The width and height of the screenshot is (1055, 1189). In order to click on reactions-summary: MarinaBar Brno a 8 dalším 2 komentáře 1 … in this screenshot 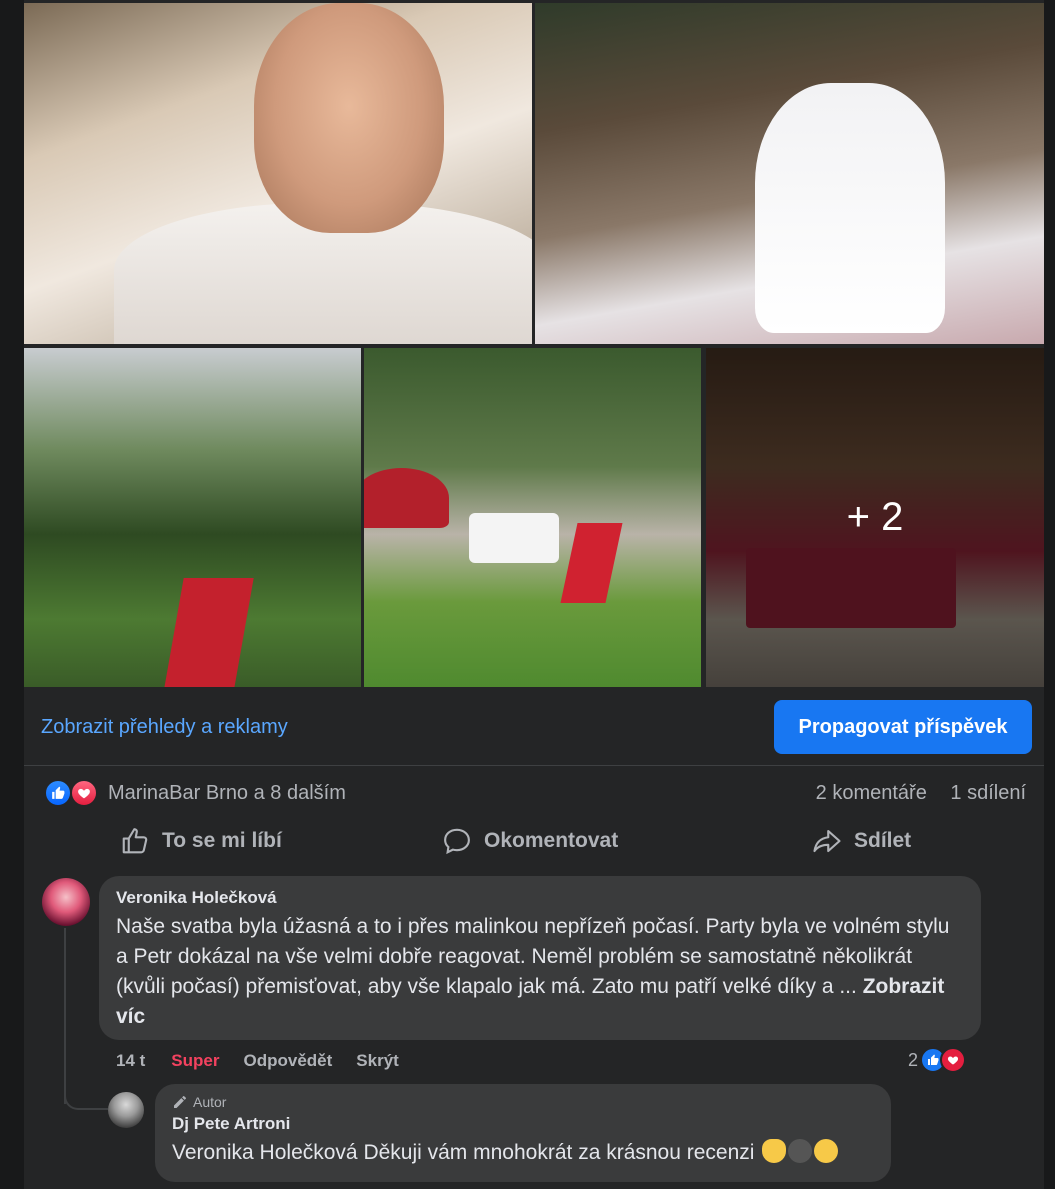, I will do `click(534, 793)`.